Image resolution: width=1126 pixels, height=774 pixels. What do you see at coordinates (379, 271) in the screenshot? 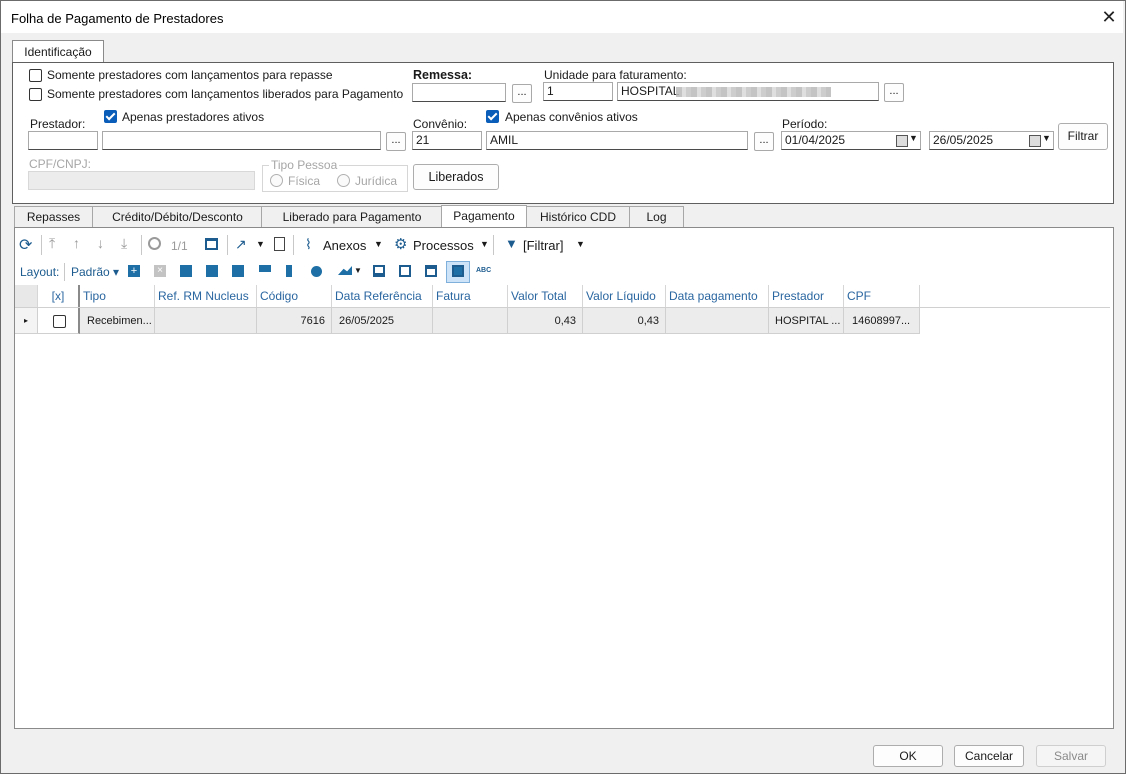
I see `footer-row-icon` at bounding box center [379, 271].